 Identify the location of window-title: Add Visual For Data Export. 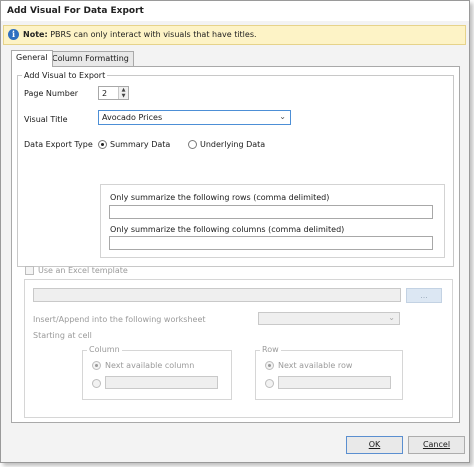
(75, 11).